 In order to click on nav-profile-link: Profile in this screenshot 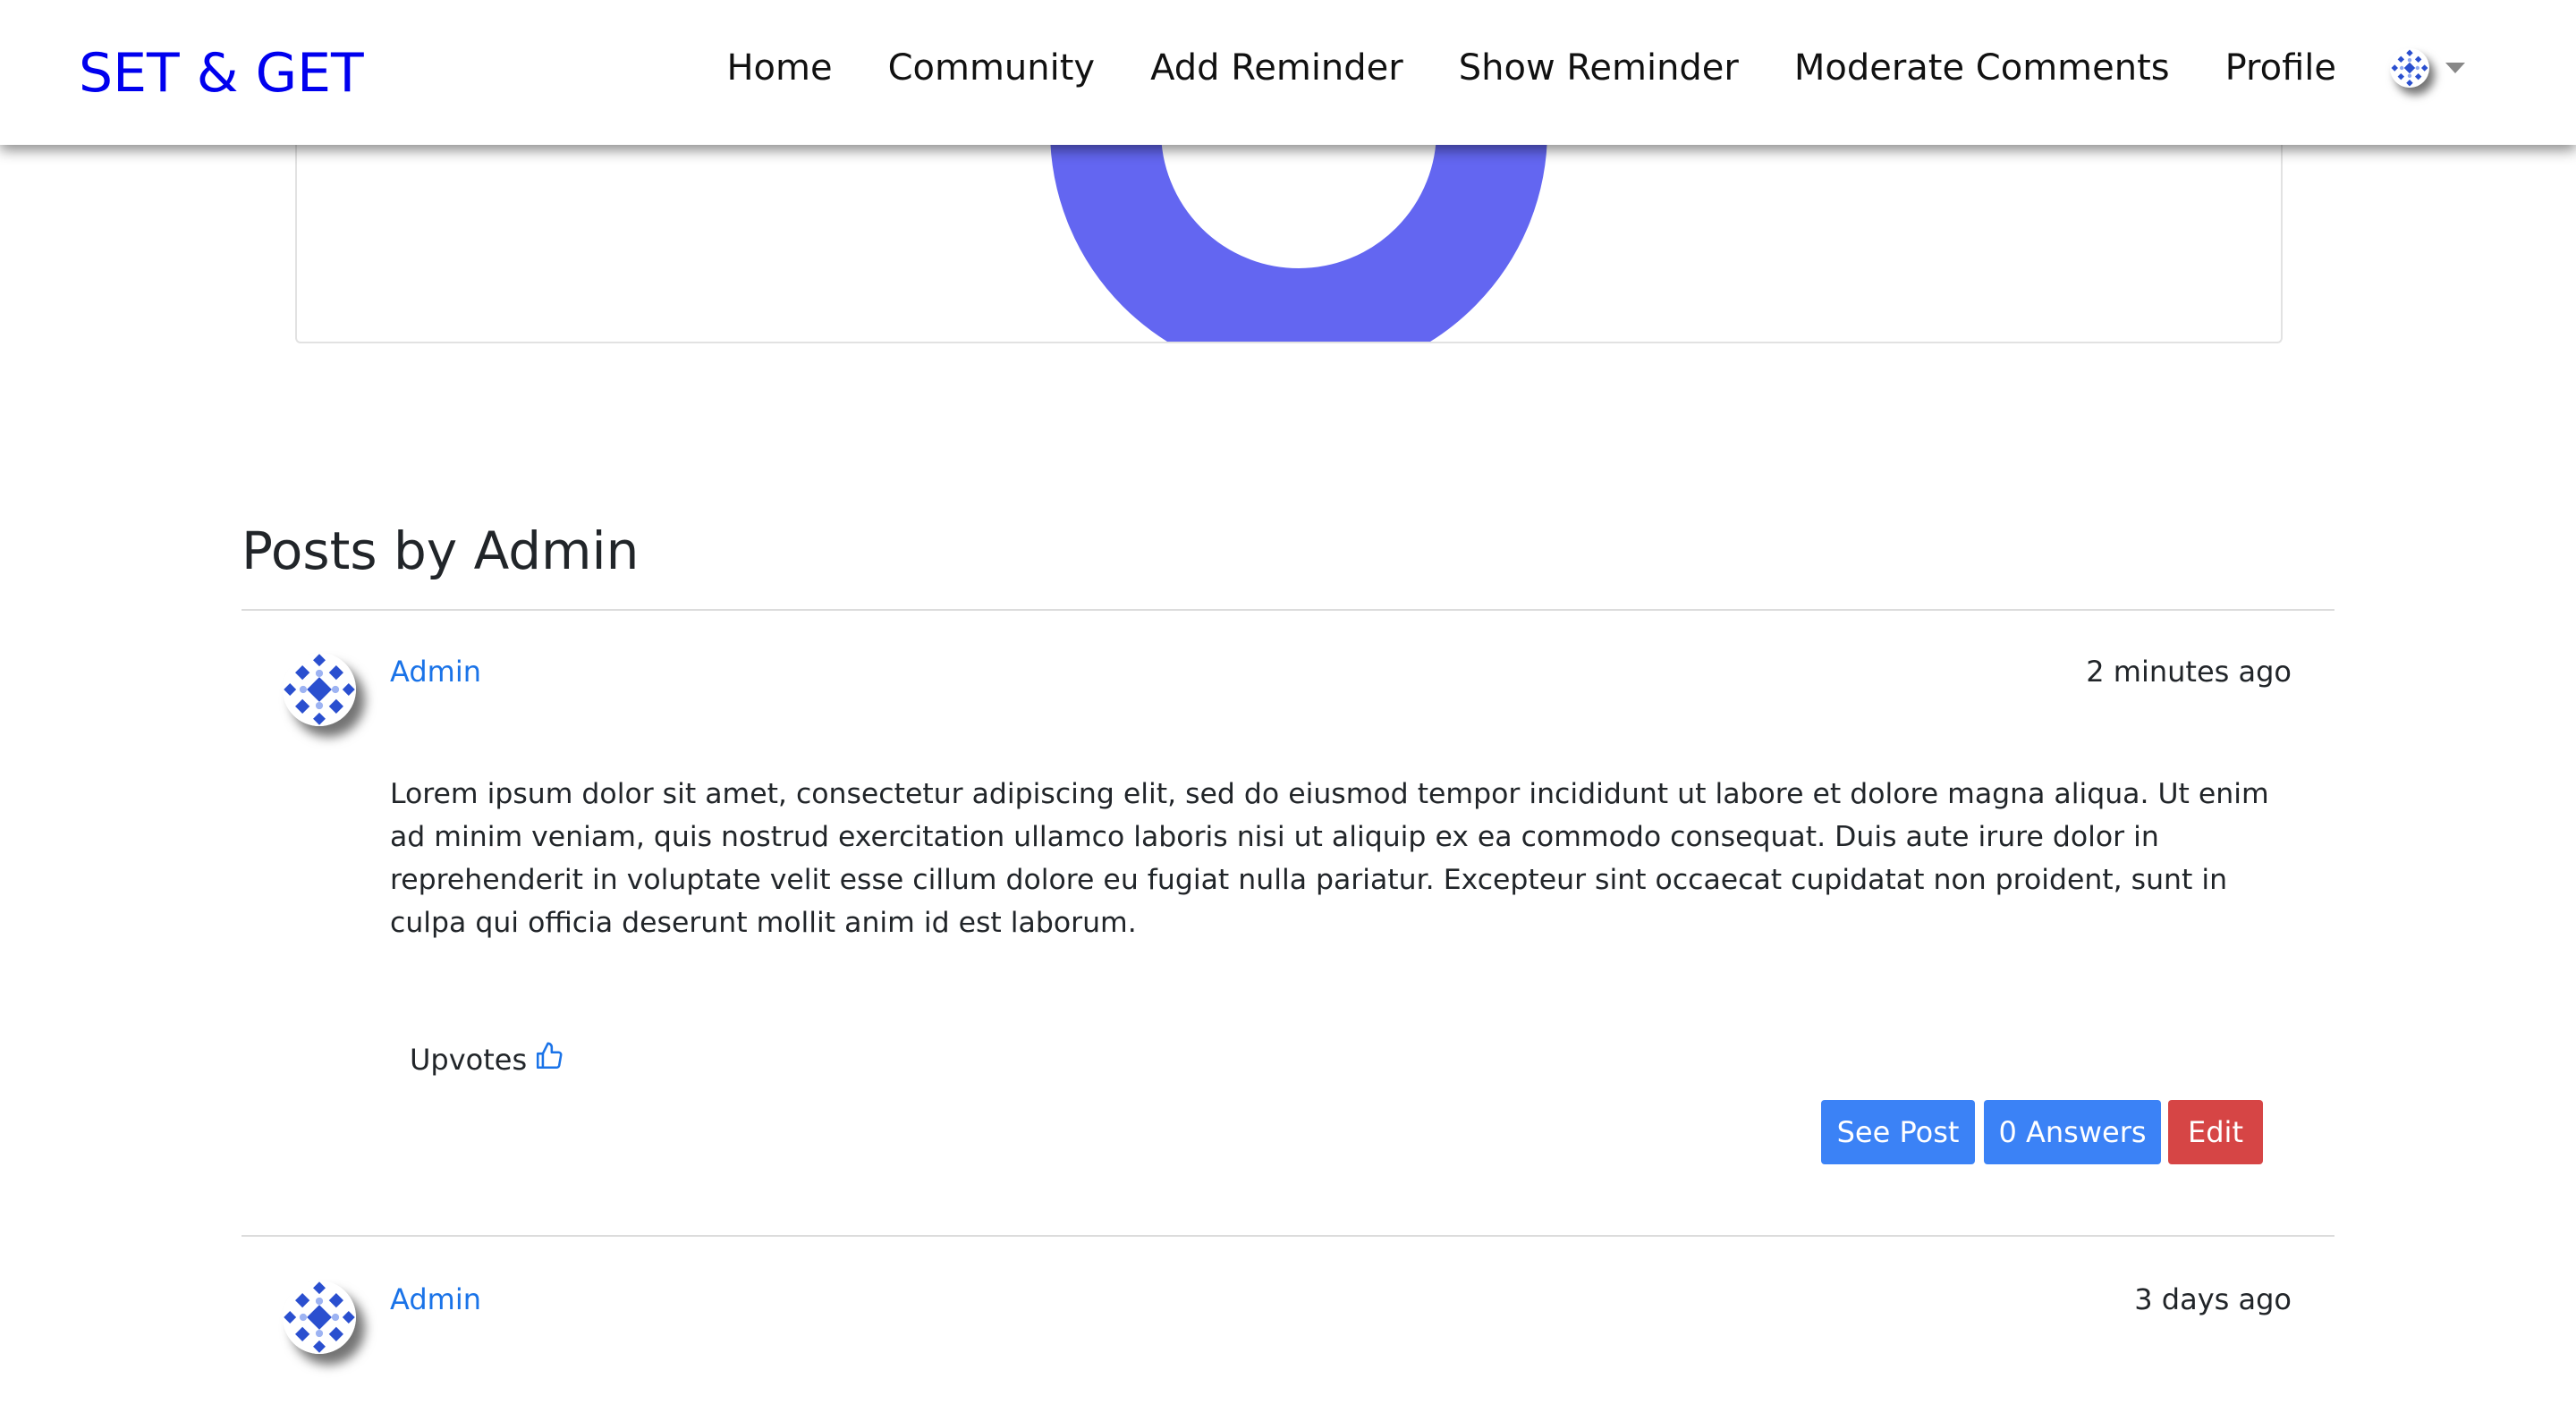, I will do `click(2280, 68)`.